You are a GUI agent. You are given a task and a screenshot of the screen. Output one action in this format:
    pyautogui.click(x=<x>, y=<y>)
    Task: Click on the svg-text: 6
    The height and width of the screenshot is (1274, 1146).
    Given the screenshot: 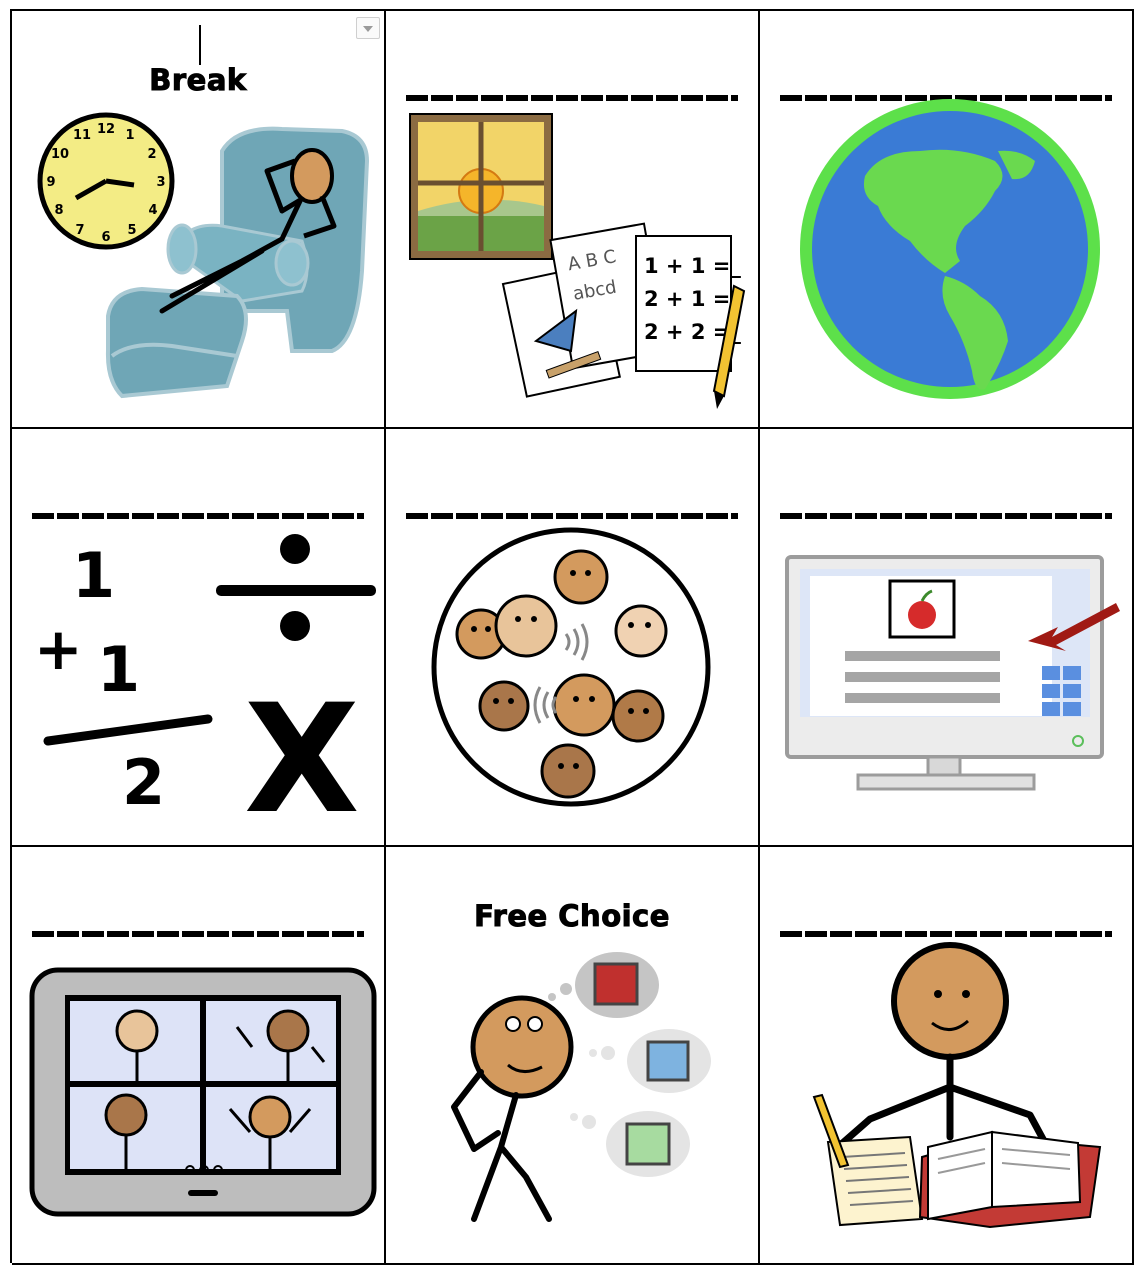 What is the action you would take?
    pyautogui.click(x=105, y=237)
    